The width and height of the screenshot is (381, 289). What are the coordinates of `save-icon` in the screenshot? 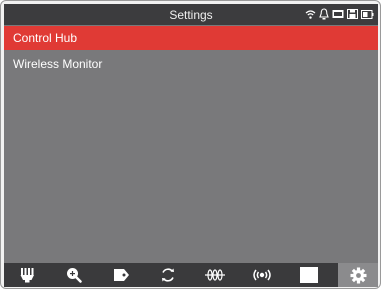 It's located at (352, 14).